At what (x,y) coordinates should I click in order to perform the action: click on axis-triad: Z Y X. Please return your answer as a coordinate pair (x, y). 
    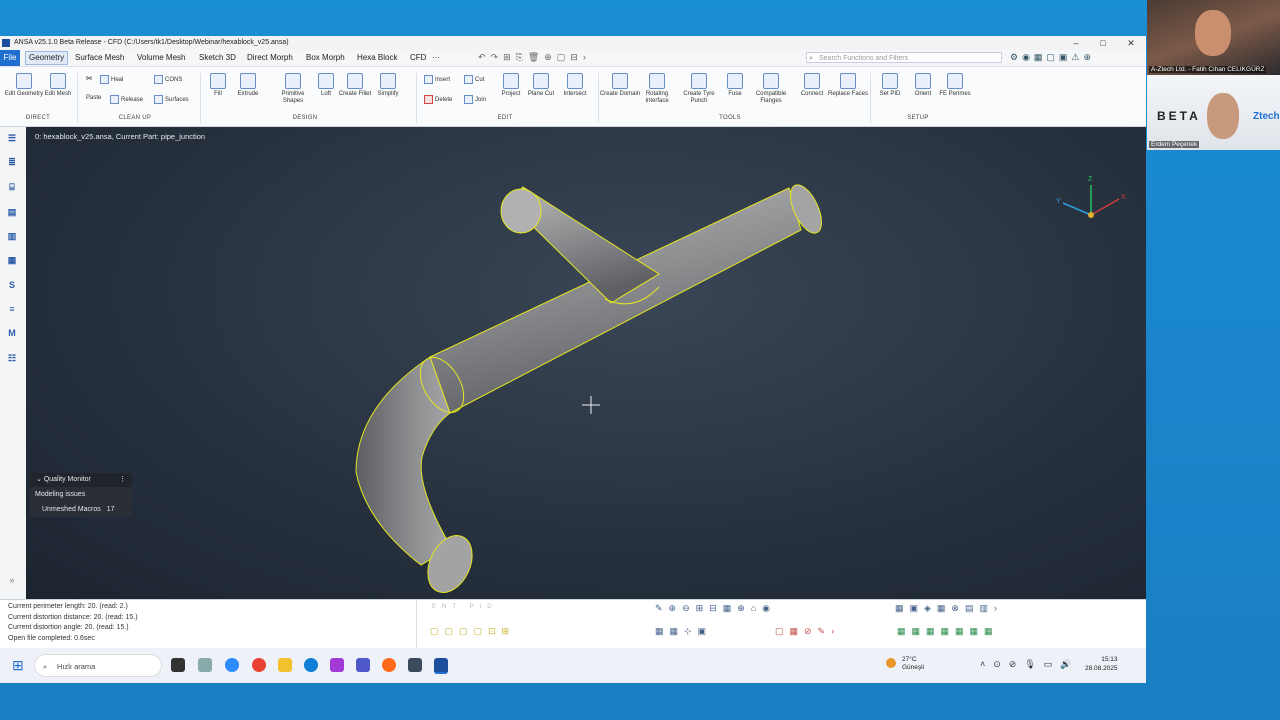
    Looking at the image, I should click on (1091, 197).